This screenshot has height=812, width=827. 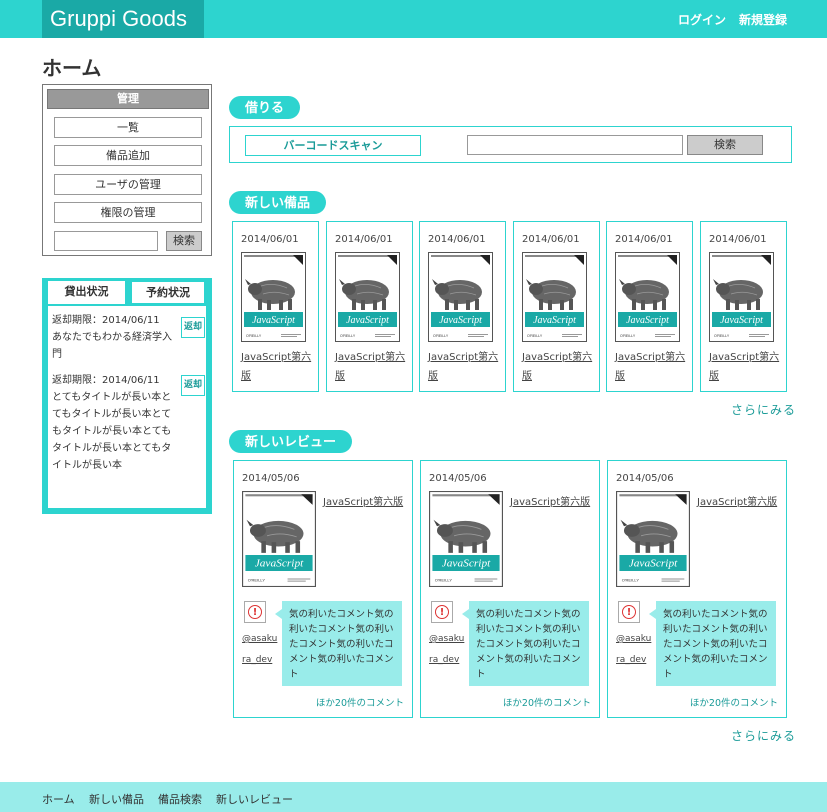 I want to click on borrow-heading: 借りる, so click(x=265, y=107).